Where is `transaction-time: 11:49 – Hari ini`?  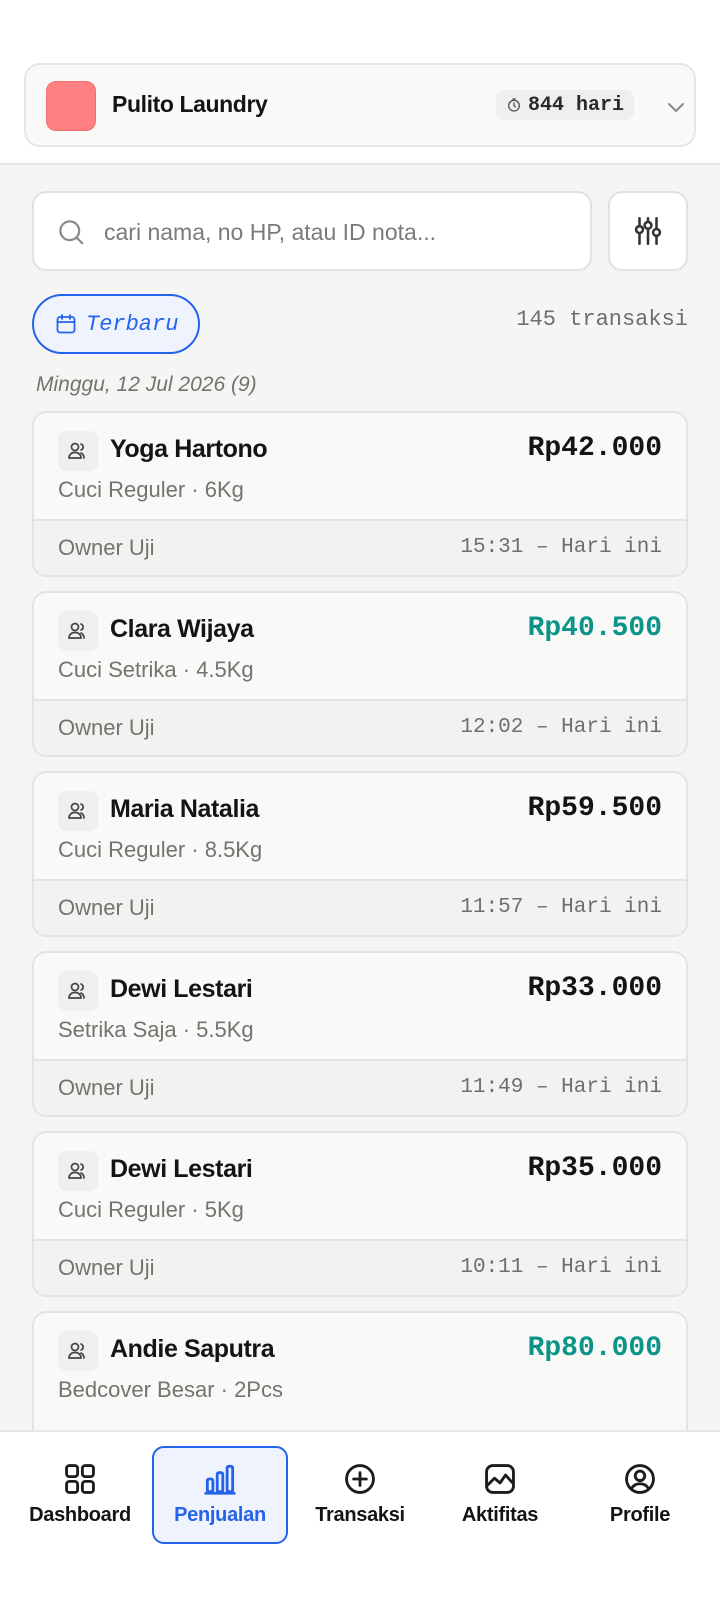 transaction-time: 11:49 – Hari ini is located at coordinates (561, 1087).